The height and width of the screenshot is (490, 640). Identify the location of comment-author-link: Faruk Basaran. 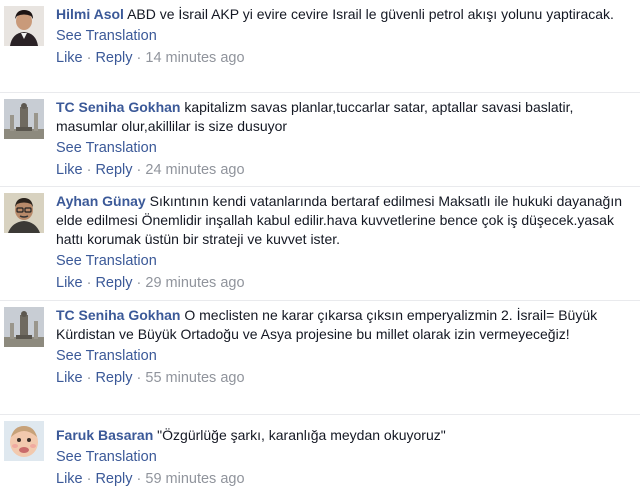
(104, 435).